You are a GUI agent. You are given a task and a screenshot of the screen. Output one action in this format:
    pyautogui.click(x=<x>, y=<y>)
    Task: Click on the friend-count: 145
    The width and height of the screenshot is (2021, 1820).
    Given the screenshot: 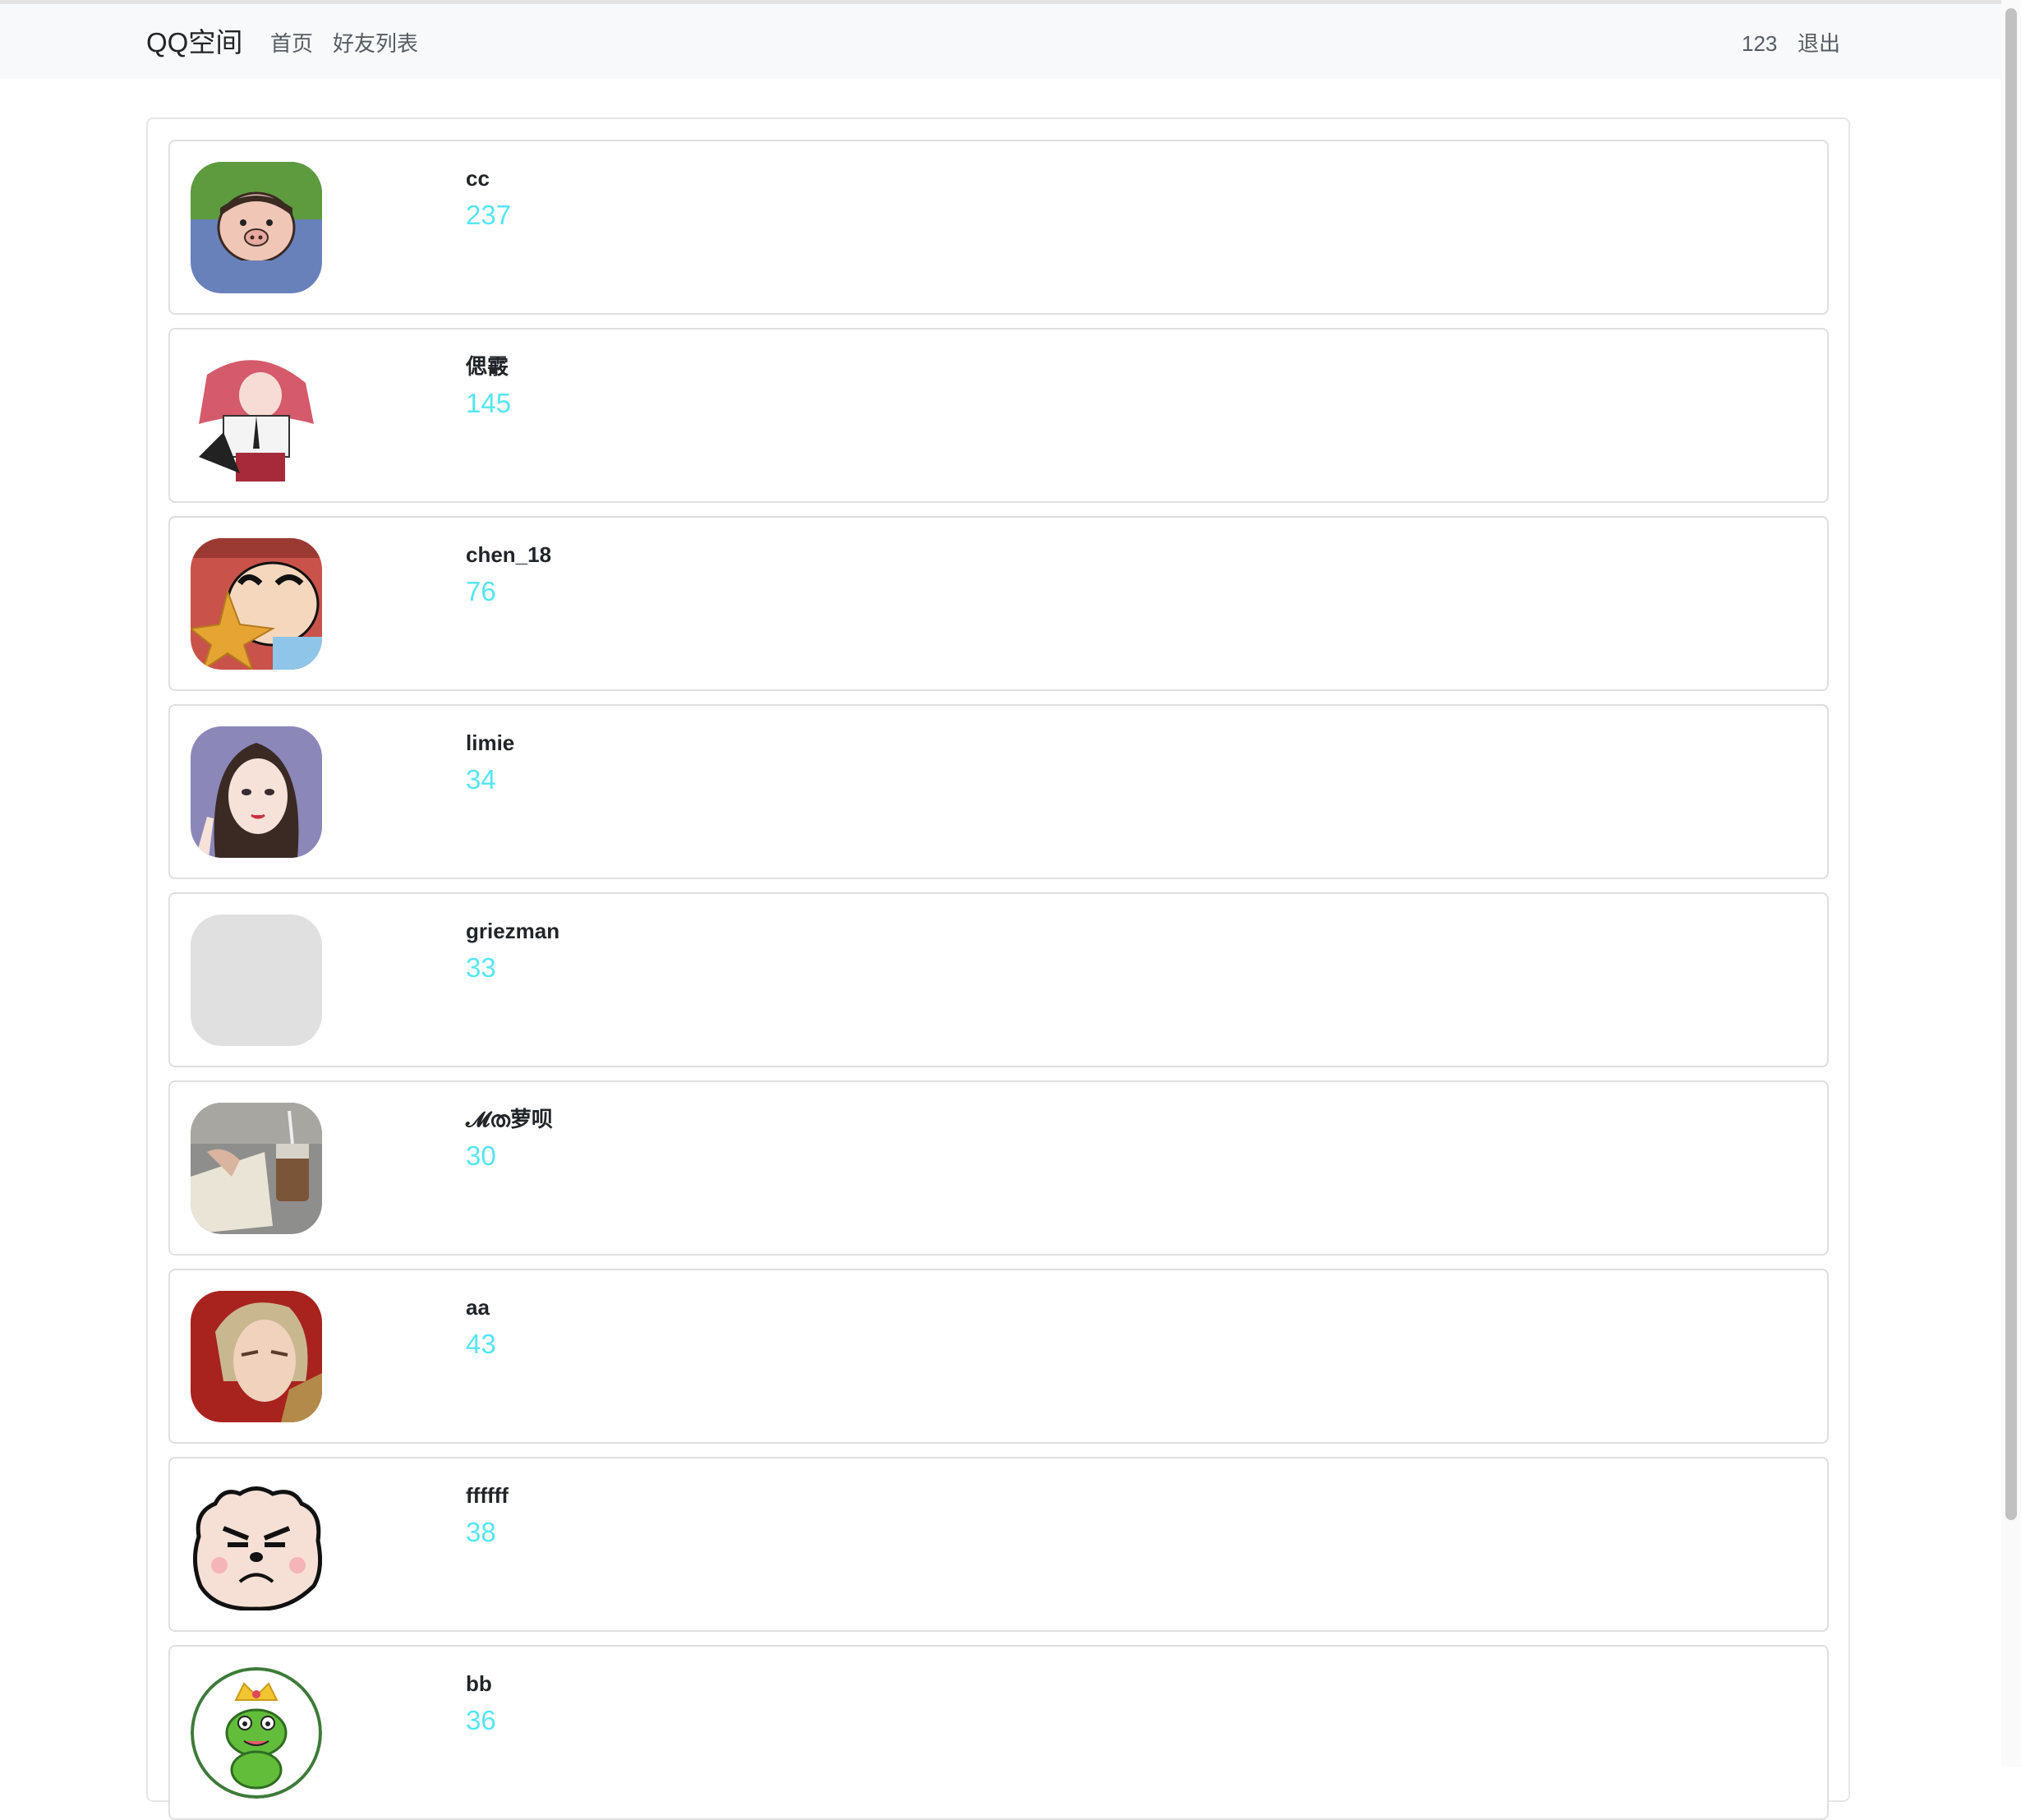 What is the action you would take?
    pyautogui.click(x=489, y=403)
    